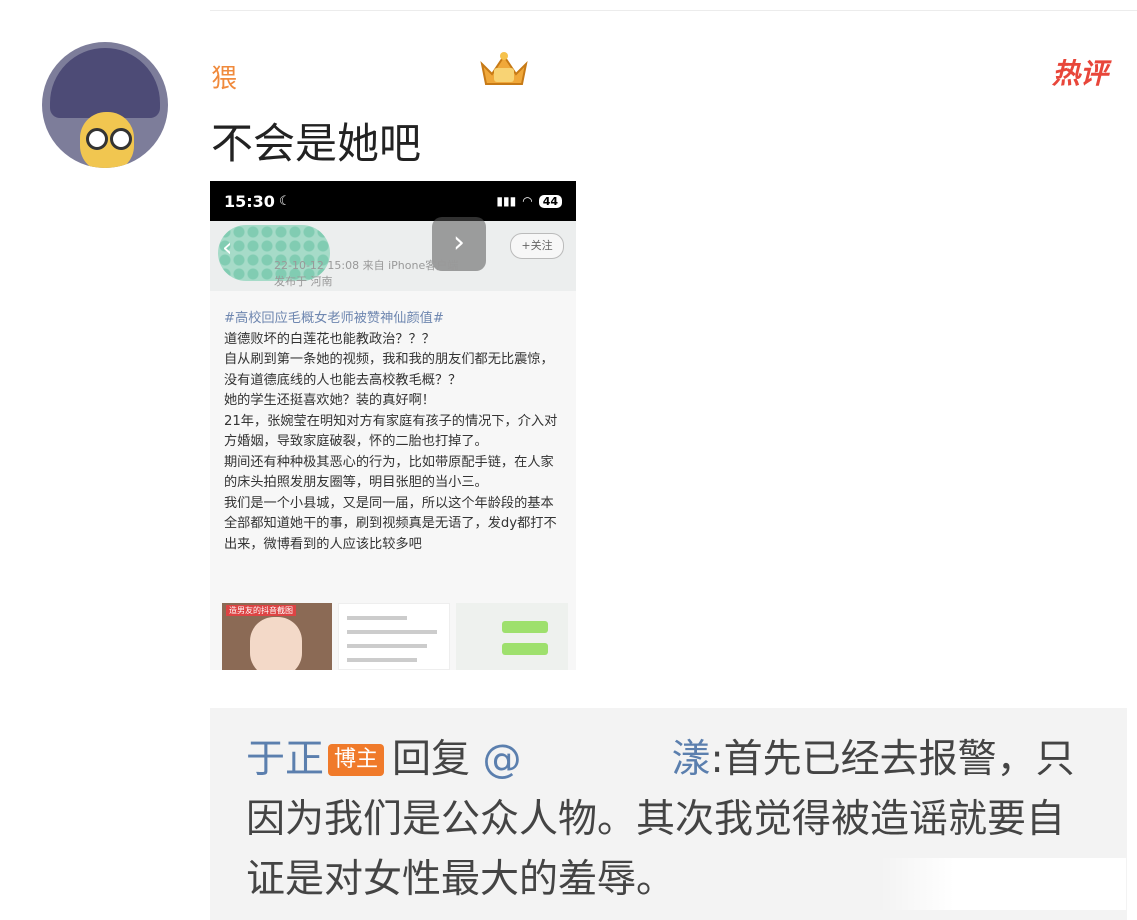  I want to click on signal-icon: ▮▮▮, so click(506, 201).